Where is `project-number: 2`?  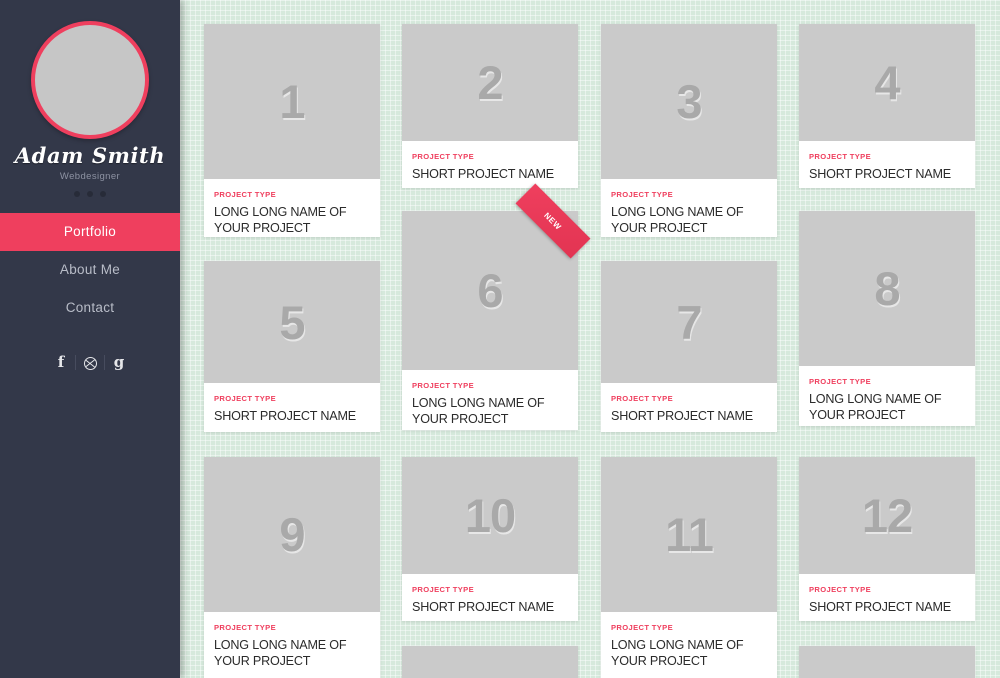
project-number: 2 is located at coordinates (490, 82).